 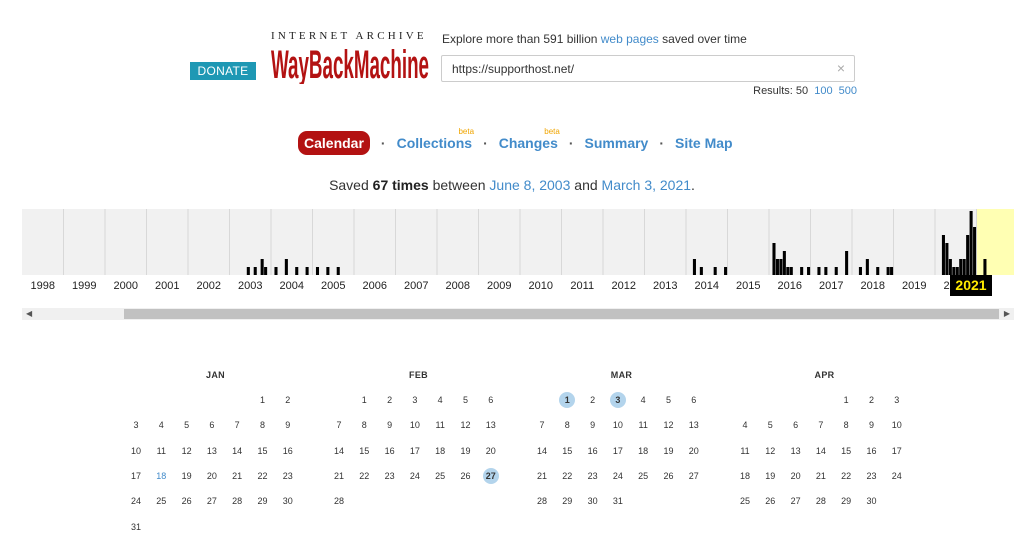 I want to click on year-label: 2000, so click(x=126, y=286).